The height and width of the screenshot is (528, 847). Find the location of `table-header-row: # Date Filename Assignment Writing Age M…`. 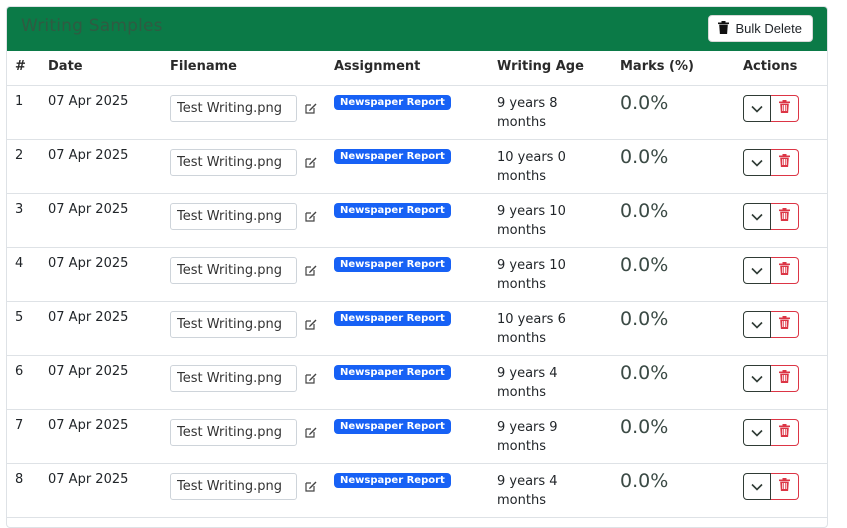

table-header-row: # Date Filename Assignment Writing Age M… is located at coordinates (417, 68).